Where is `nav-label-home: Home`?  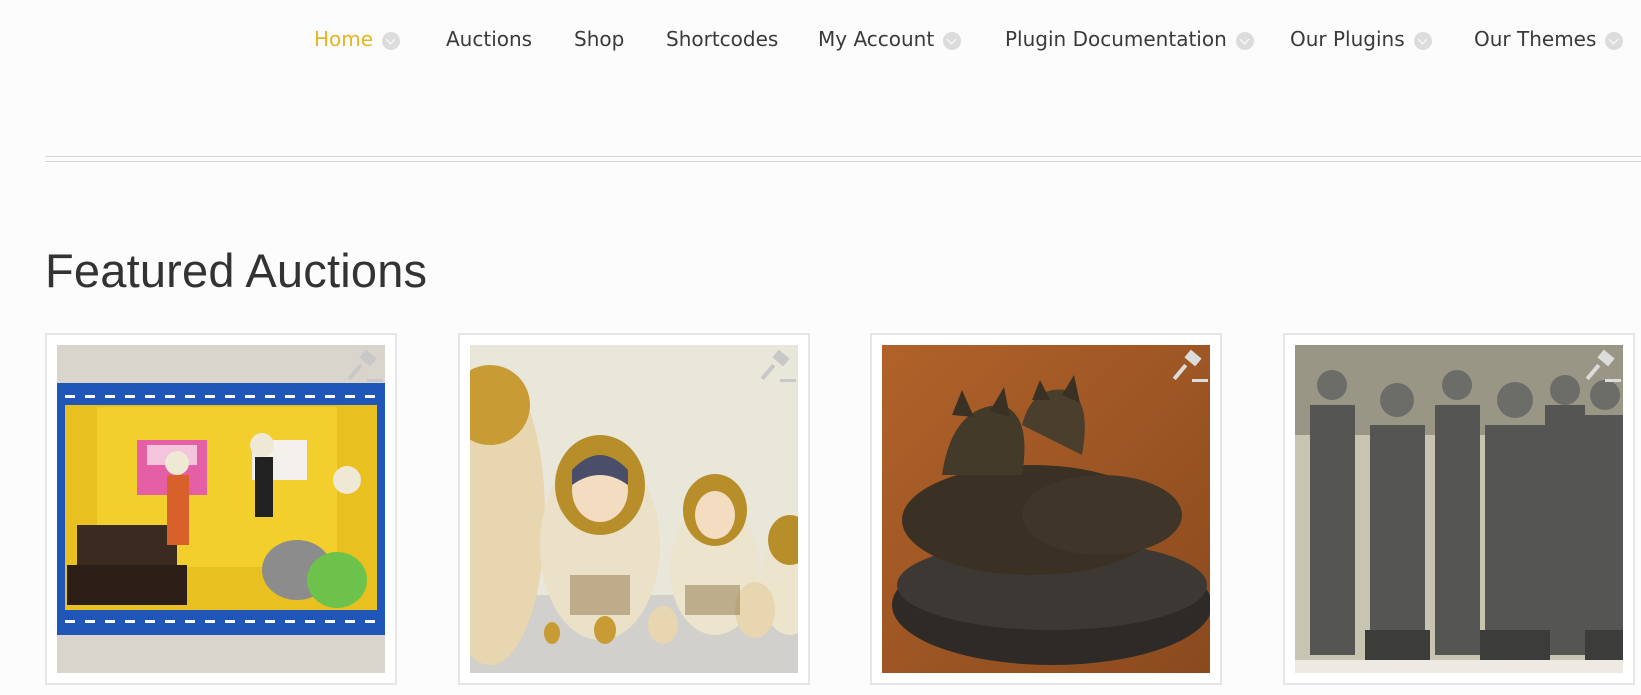 nav-label-home: Home is located at coordinates (344, 39).